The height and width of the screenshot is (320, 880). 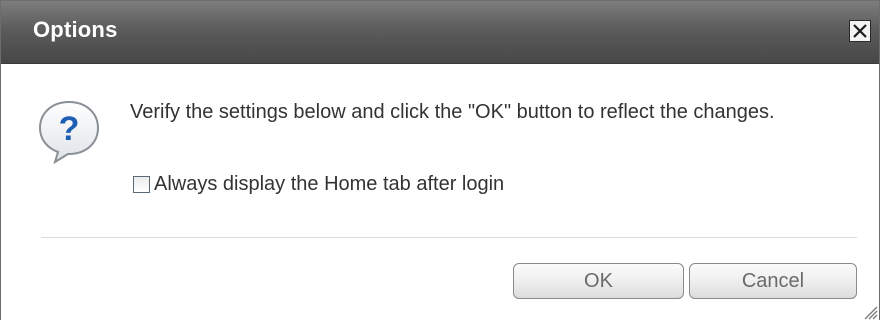 I want to click on resize-grip-icon, so click(x=869, y=311).